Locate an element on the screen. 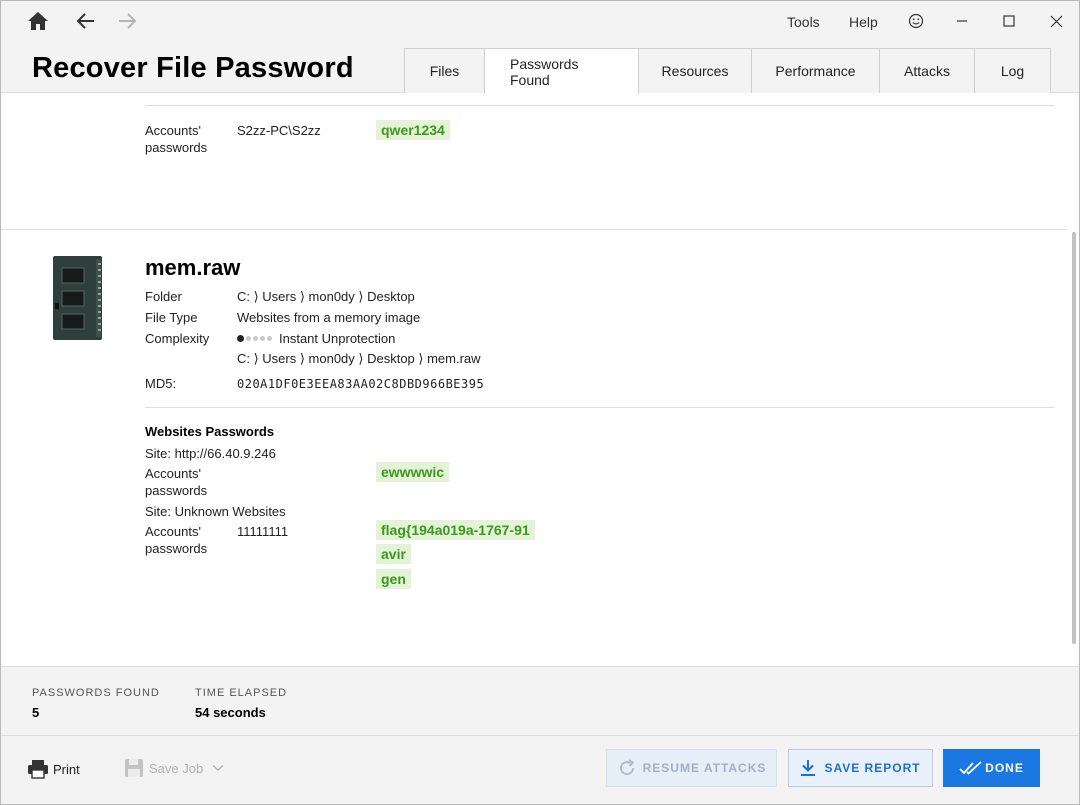 Image resolution: width=1080 pixels, height=805 pixels. resume-attacks-label: RESUME ATTACKS is located at coordinates (704, 768).